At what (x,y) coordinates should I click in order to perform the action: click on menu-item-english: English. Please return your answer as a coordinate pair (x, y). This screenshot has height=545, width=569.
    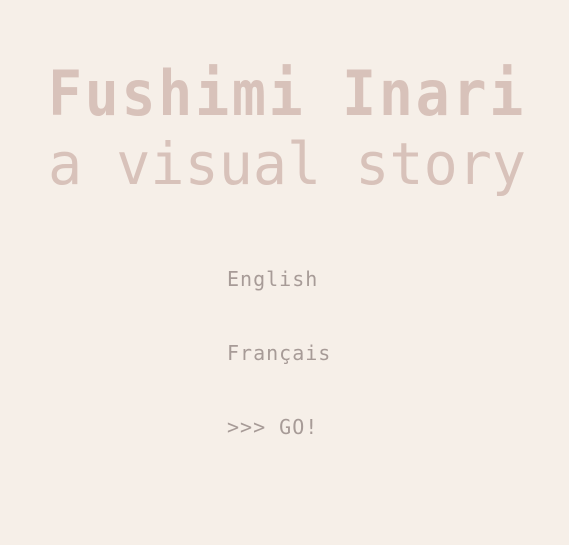
    Looking at the image, I should click on (352, 279).